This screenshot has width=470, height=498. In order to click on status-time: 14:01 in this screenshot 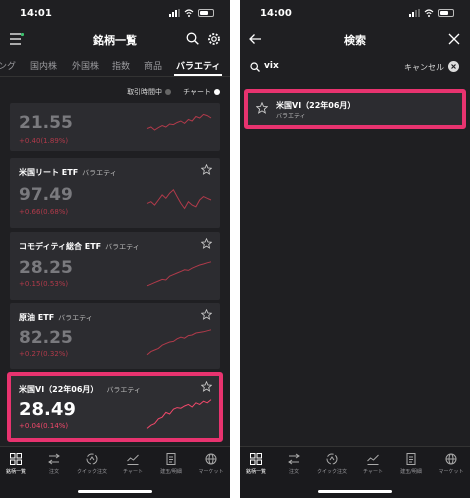, I will do `click(36, 13)`.